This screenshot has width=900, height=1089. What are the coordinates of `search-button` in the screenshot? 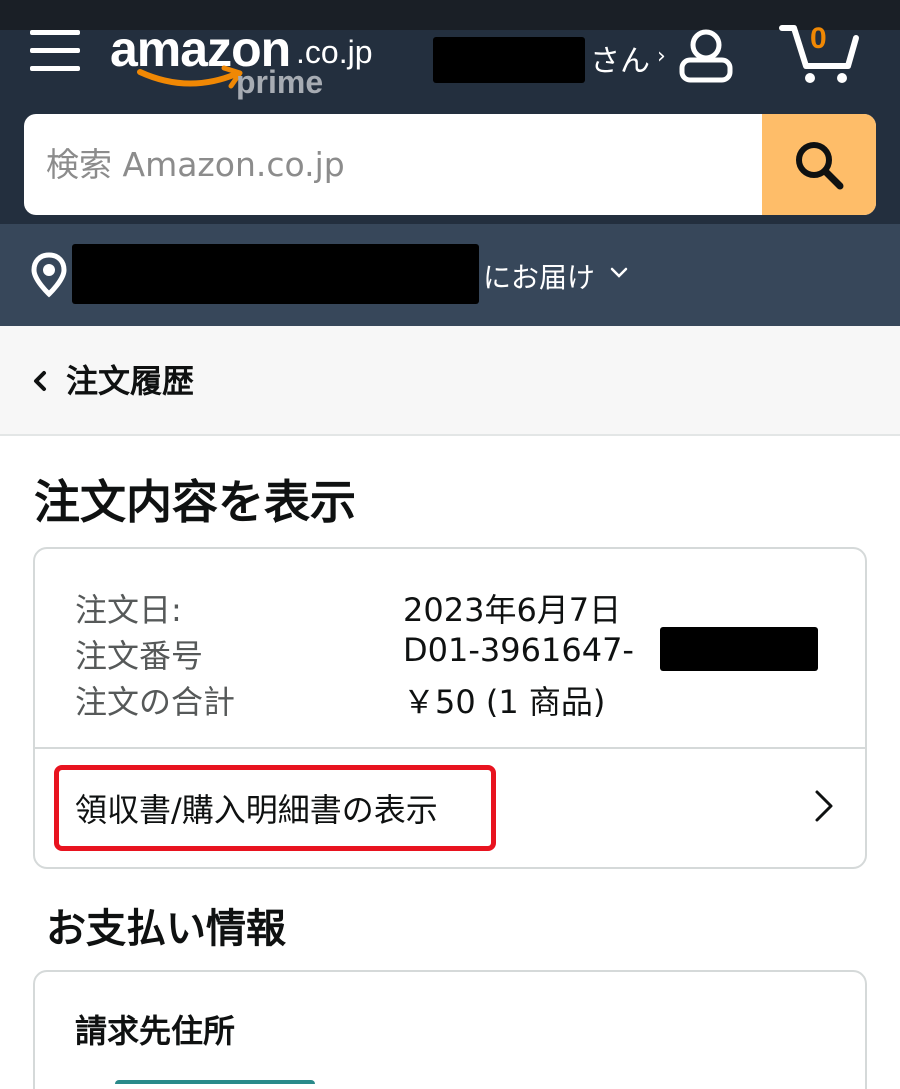 It's located at (819, 164).